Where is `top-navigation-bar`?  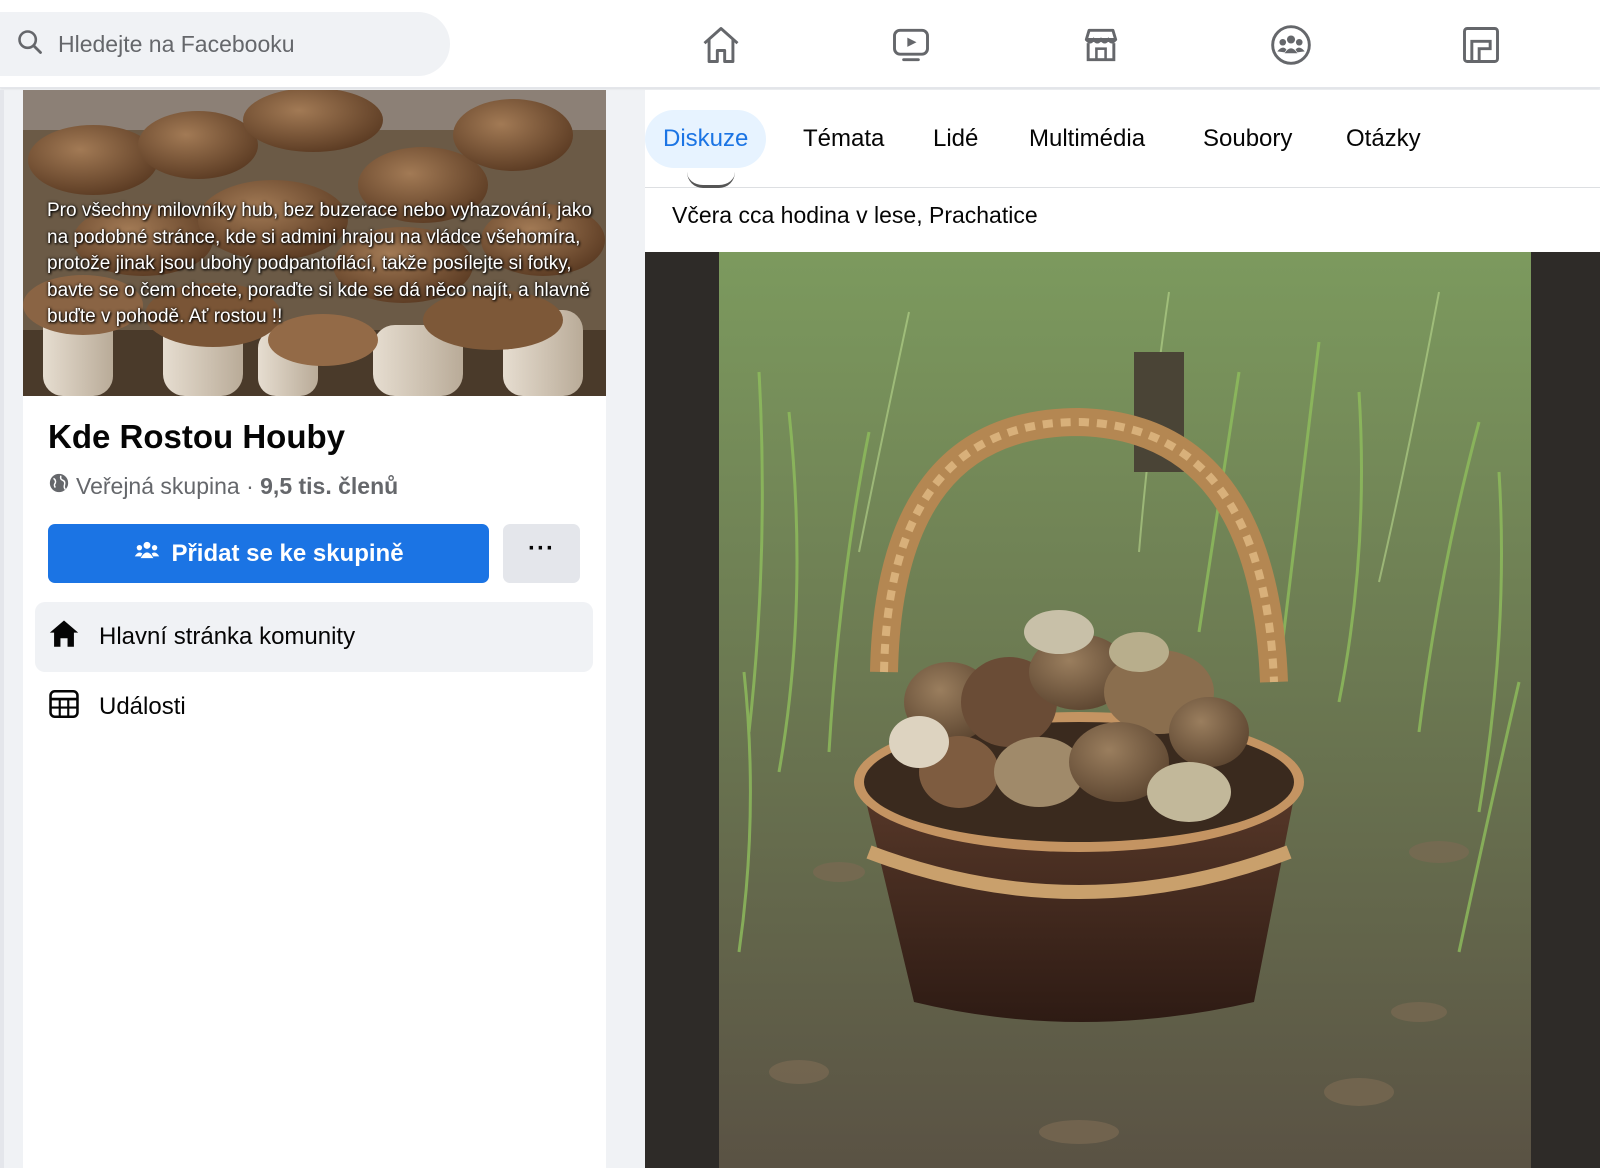
top-navigation-bar is located at coordinates (800, 44).